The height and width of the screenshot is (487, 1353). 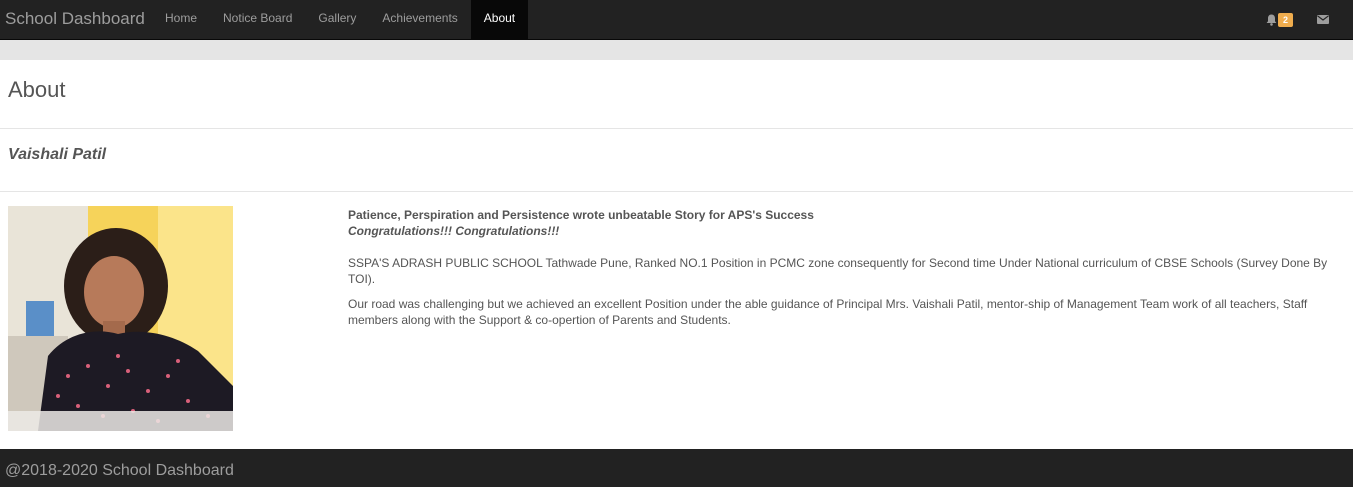 What do you see at coordinates (37, 89) in the screenshot?
I see `page-title: About` at bounding box center [37, 89].